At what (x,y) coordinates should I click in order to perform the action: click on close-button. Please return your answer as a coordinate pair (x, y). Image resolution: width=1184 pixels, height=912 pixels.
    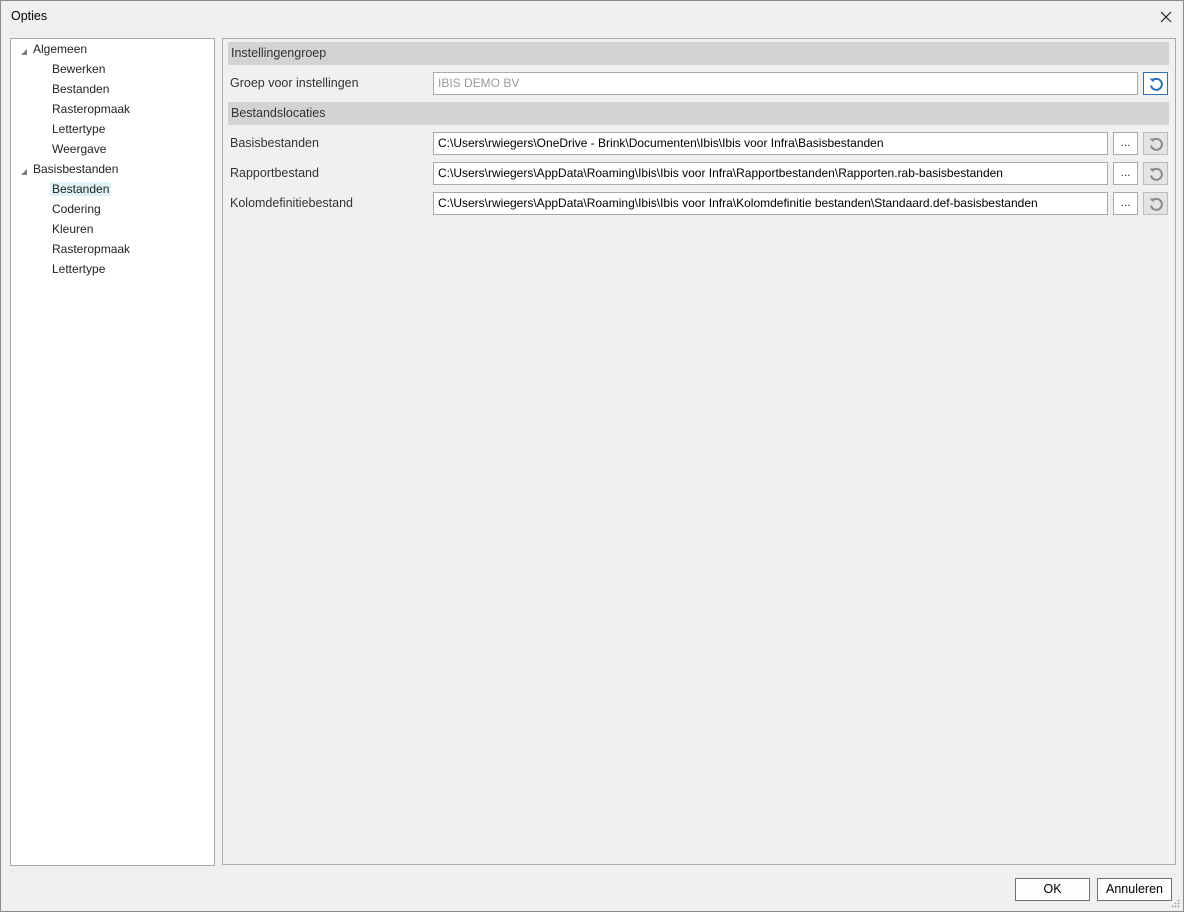
    Looking at the image, I should click on (1166, 17).